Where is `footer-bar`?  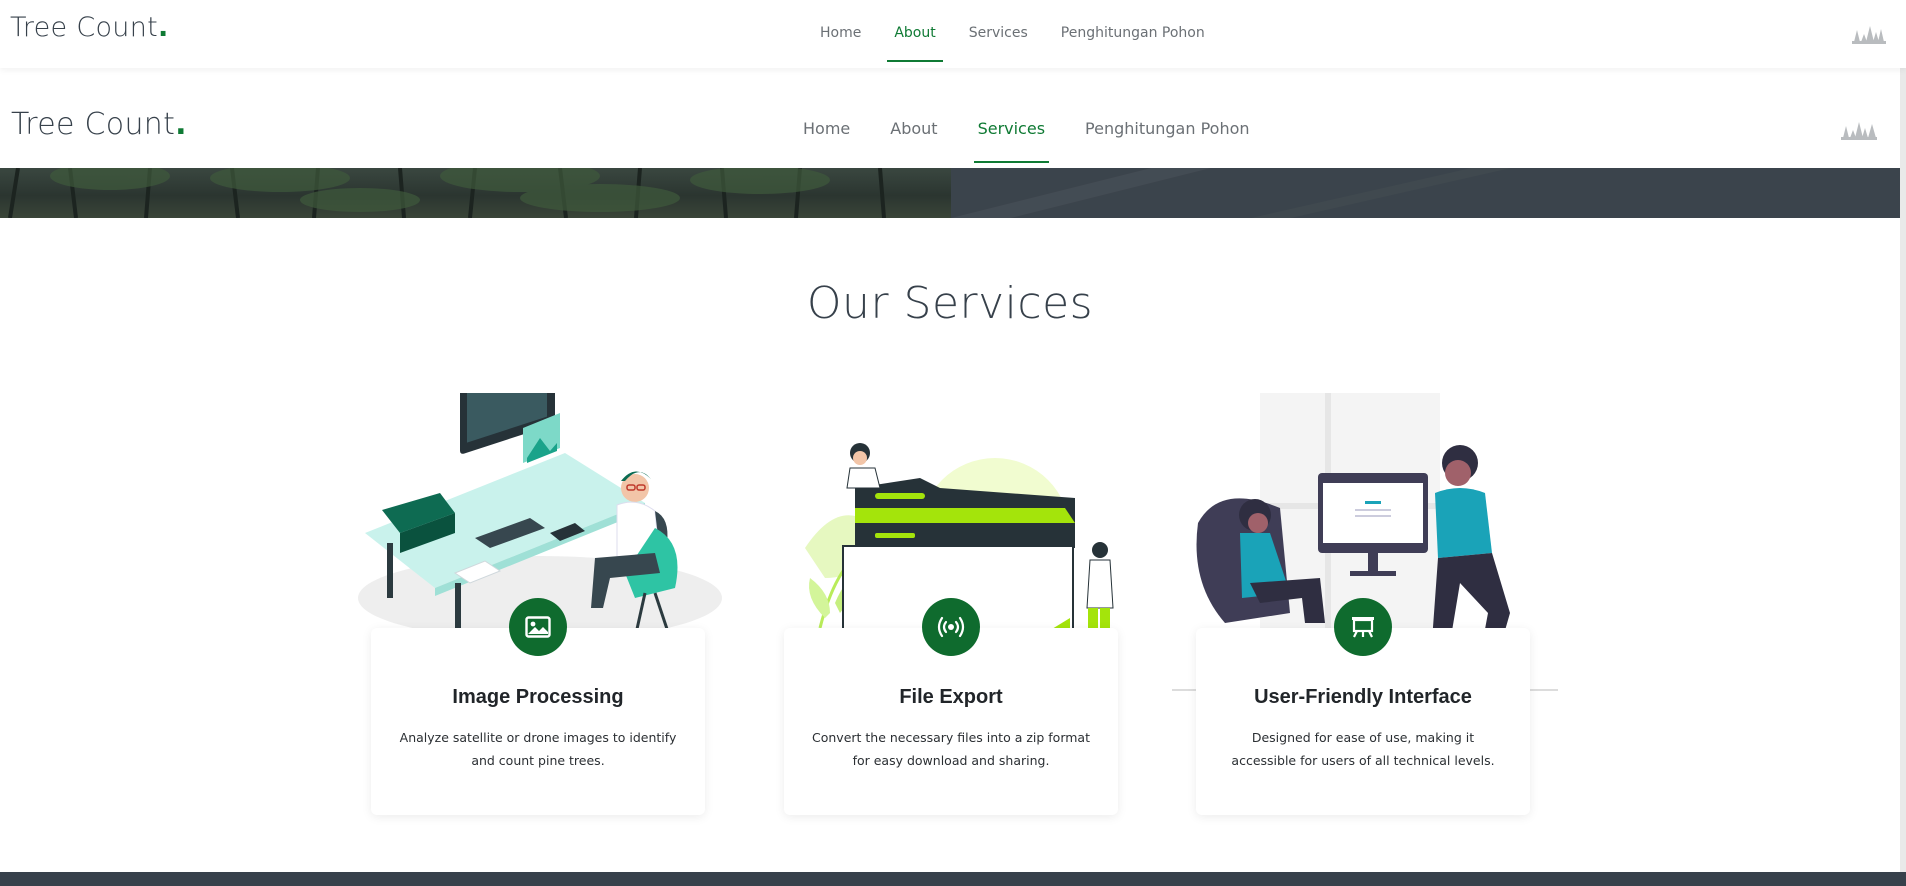
footer-bar is located at coordinates (953, 879).